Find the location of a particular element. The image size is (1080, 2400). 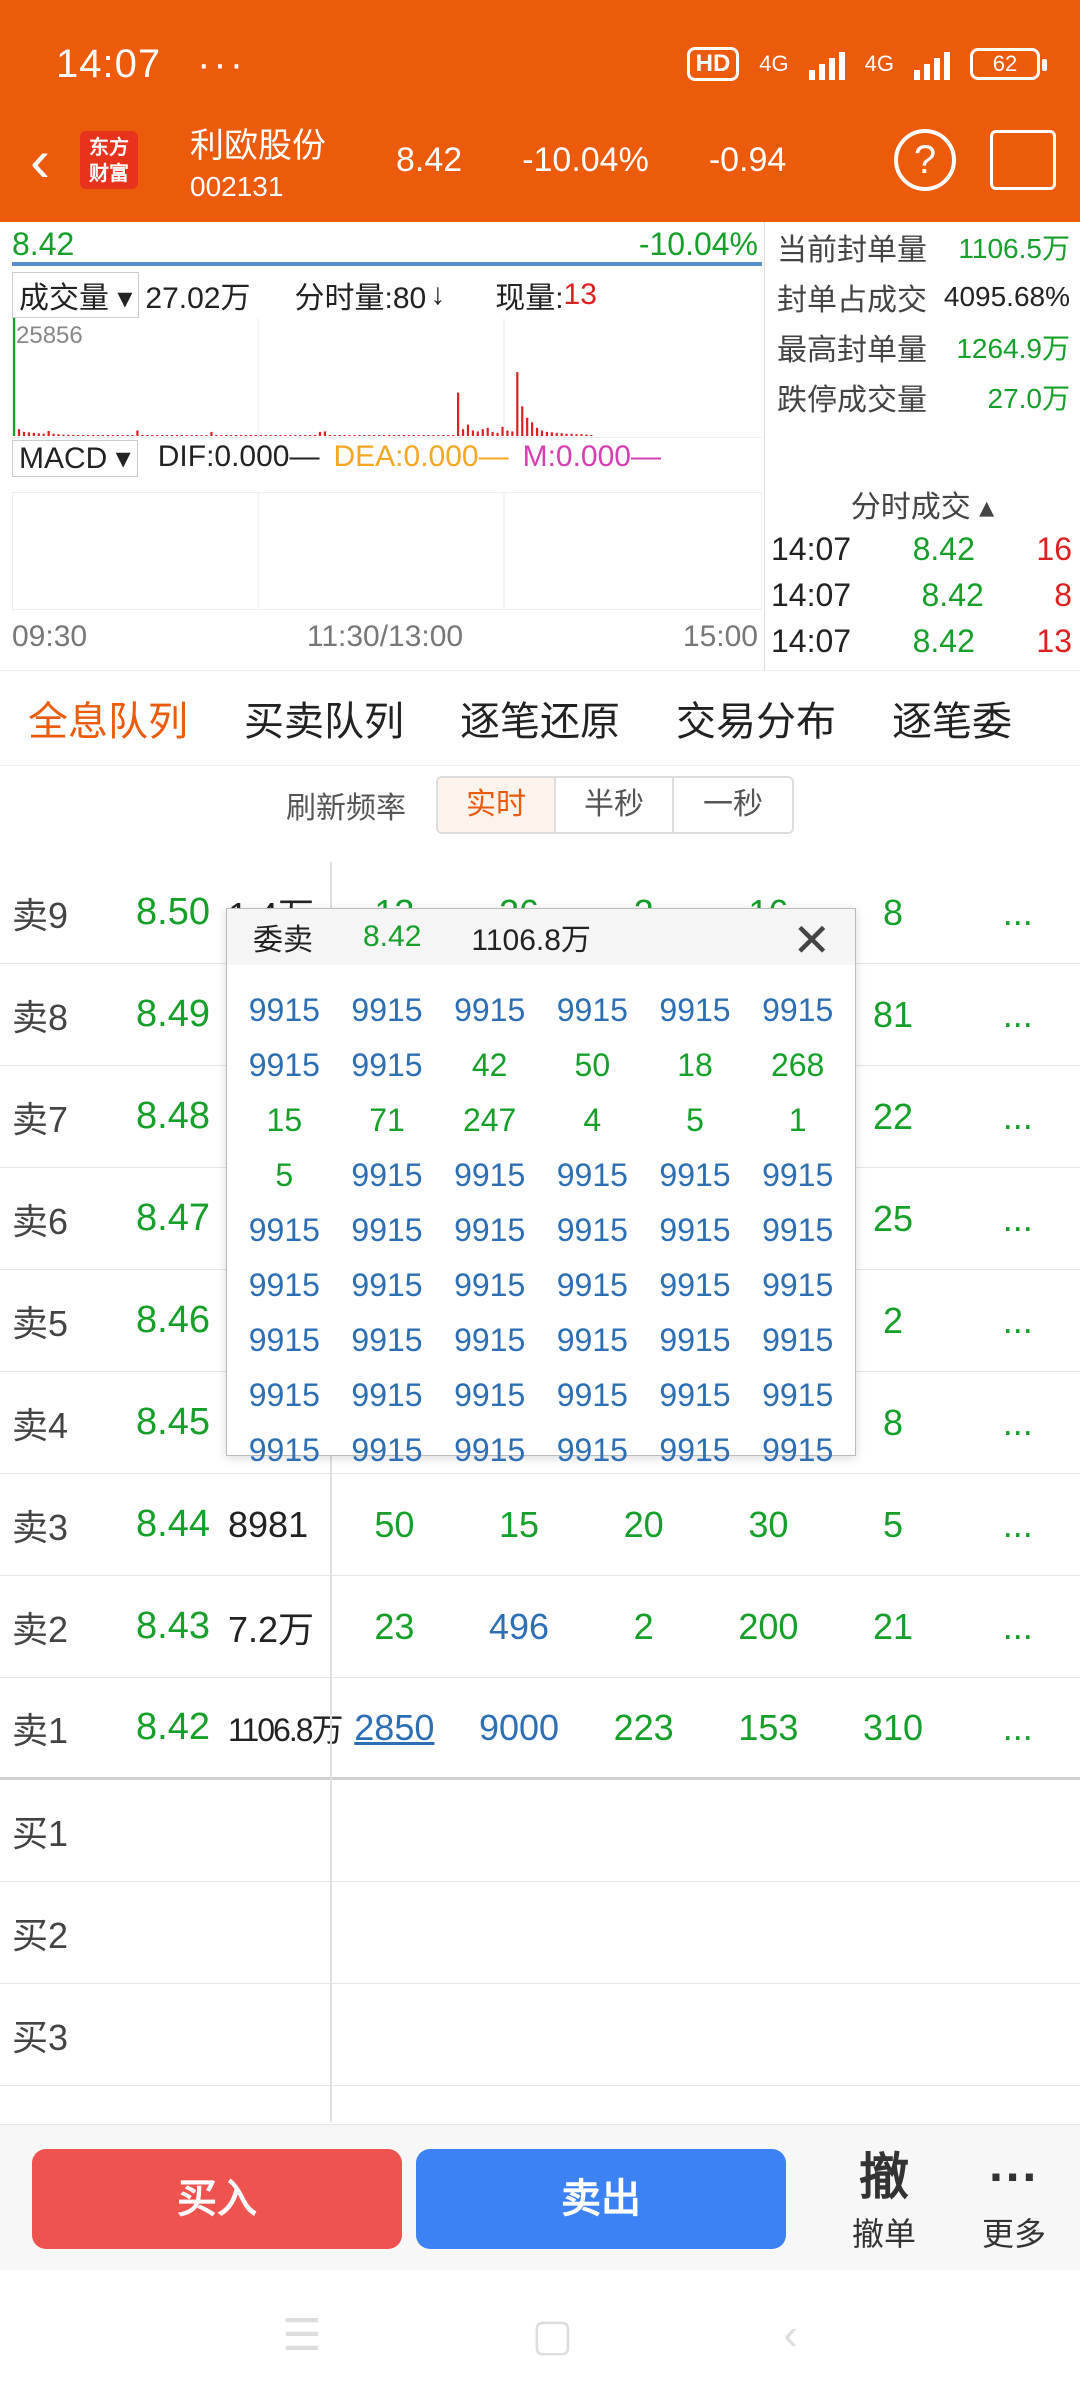

sell-button: 卖出 is located at coordinates (601, 2199).